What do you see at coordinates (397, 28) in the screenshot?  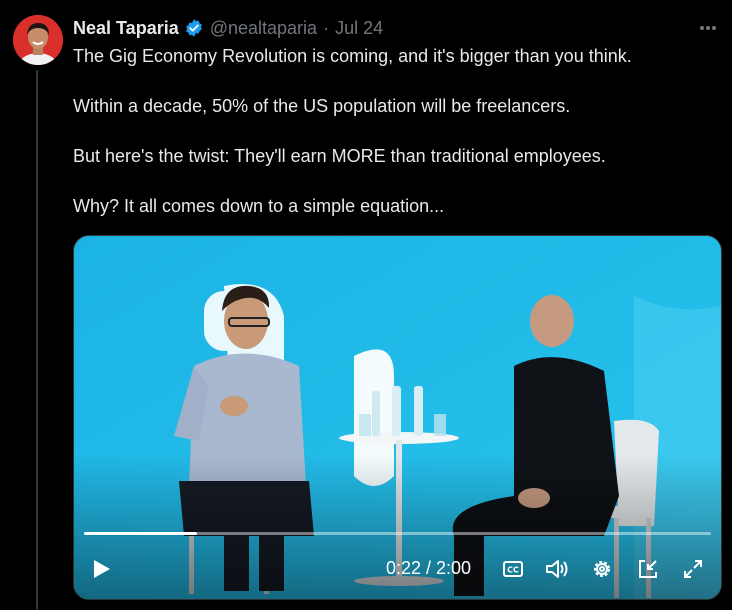 I see `tweet-header: Neal Taparia @nealtaparia · Jul 24` at bounding box center [397, 28].